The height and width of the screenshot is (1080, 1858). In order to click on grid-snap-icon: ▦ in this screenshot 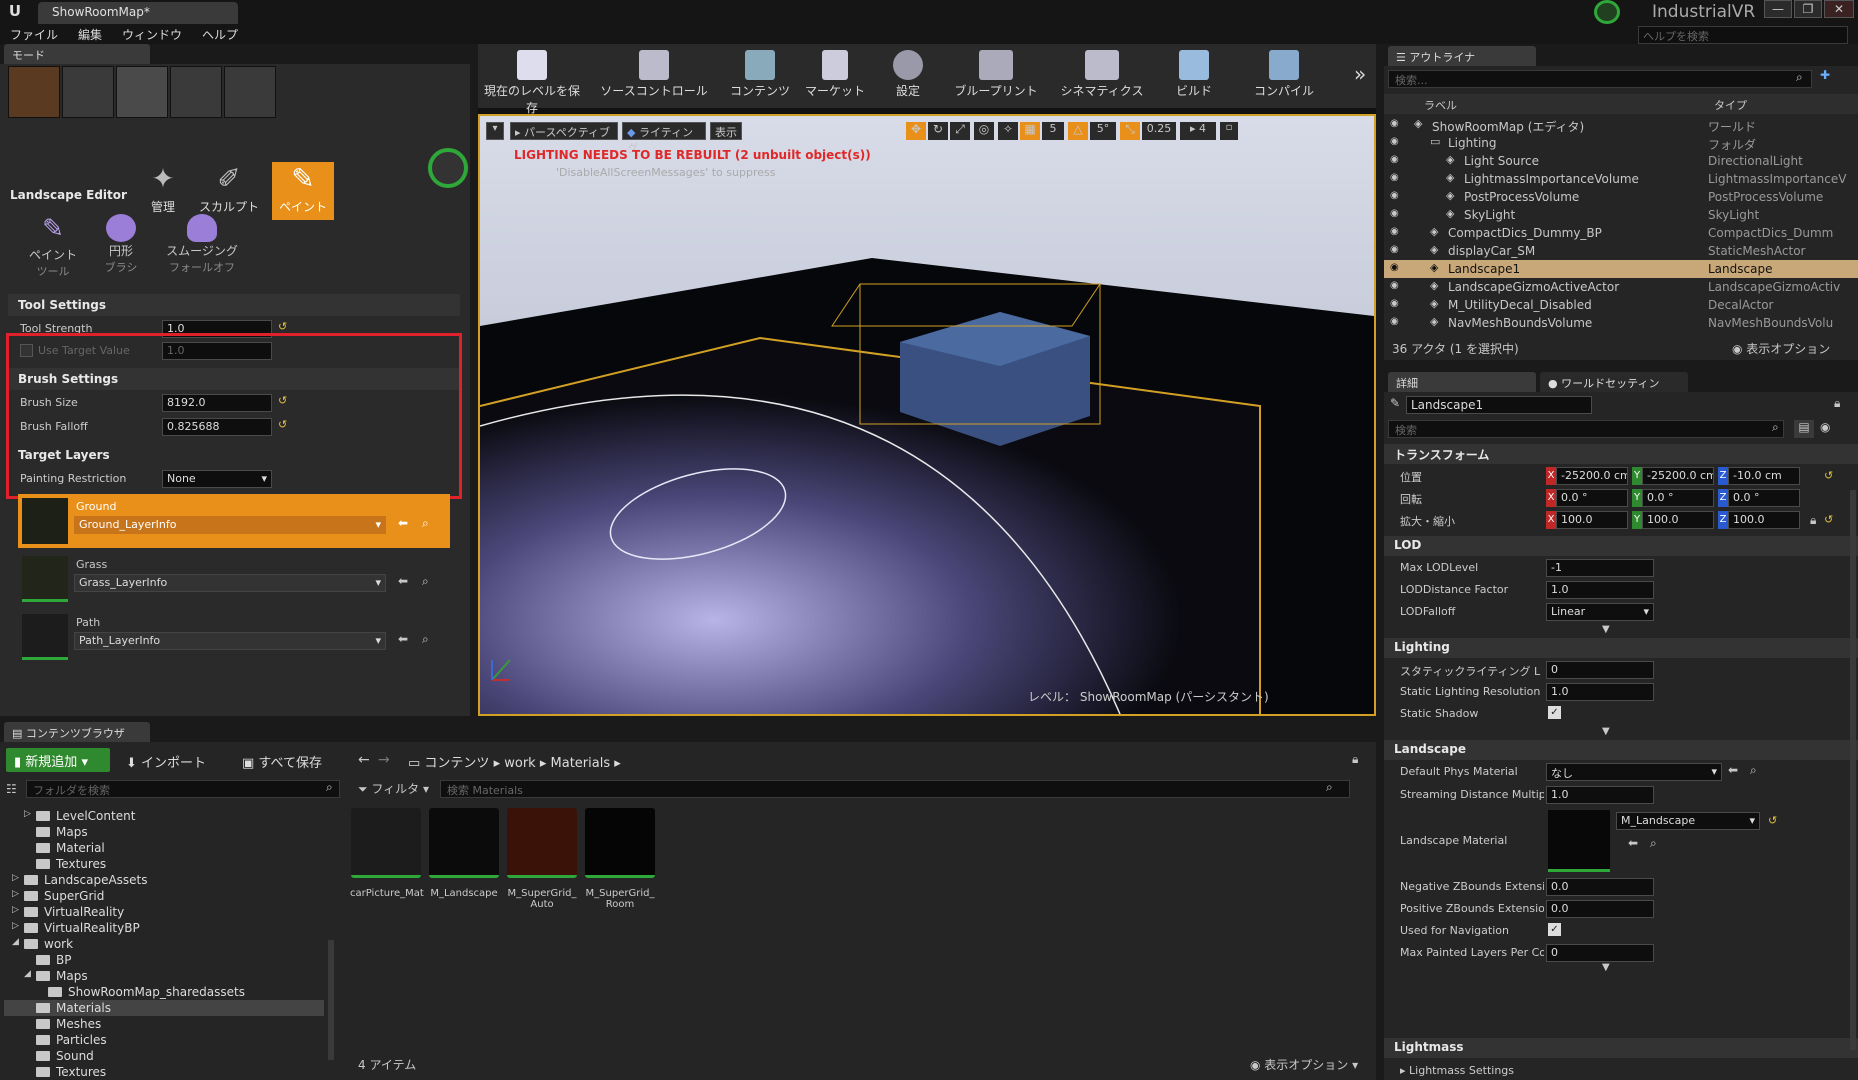, I will do `click(1030, 131)`.